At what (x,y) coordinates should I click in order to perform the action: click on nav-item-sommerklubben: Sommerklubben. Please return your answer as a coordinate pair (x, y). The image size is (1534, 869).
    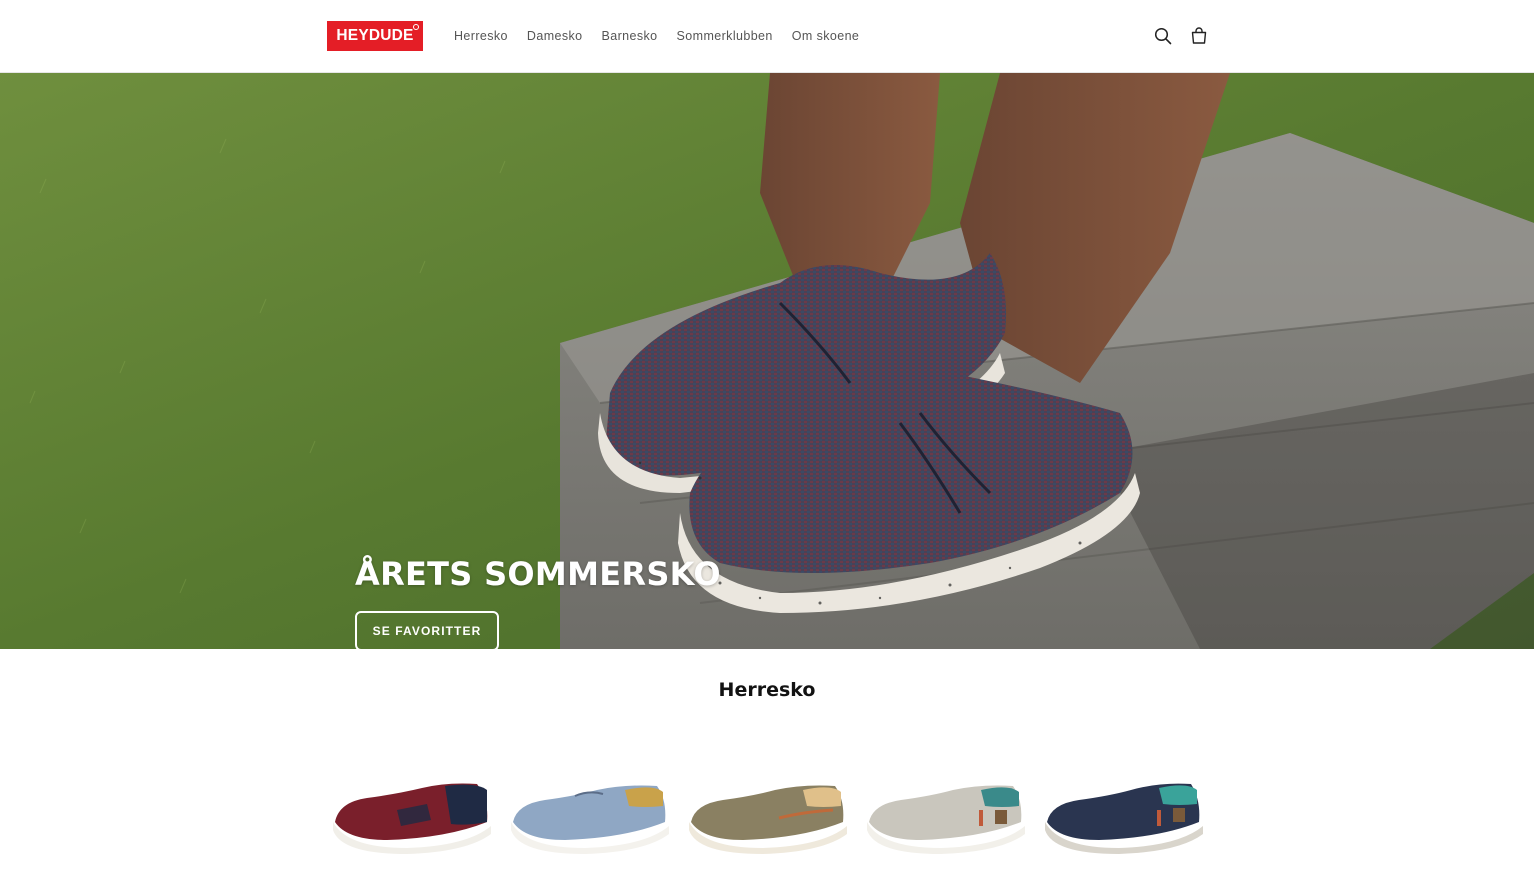
    Looking at the image, I should click on (725, 36).